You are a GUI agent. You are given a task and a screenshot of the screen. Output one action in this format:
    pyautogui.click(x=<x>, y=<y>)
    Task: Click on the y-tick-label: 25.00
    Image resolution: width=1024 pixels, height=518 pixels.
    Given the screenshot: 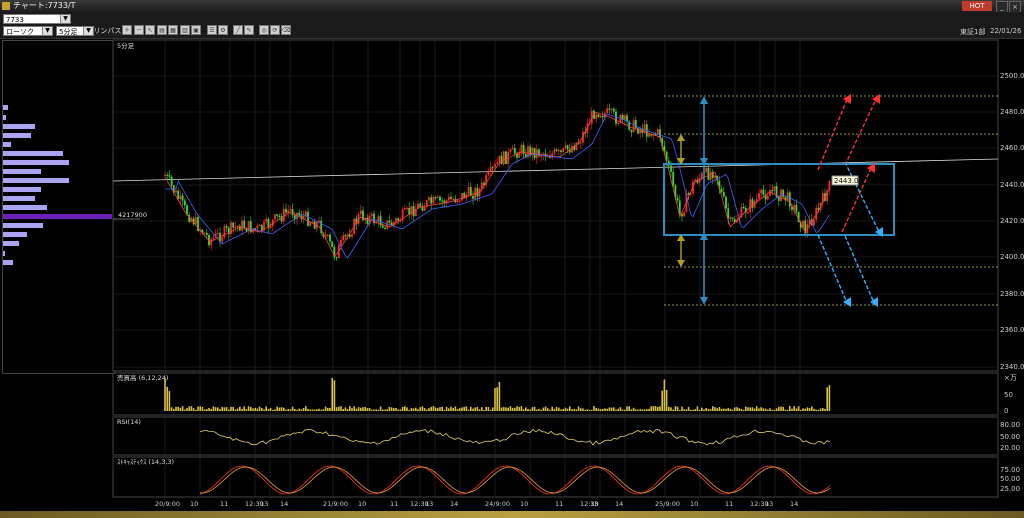 What is the action you would take?
    pyautogui.click(x=1010, y=489)
    